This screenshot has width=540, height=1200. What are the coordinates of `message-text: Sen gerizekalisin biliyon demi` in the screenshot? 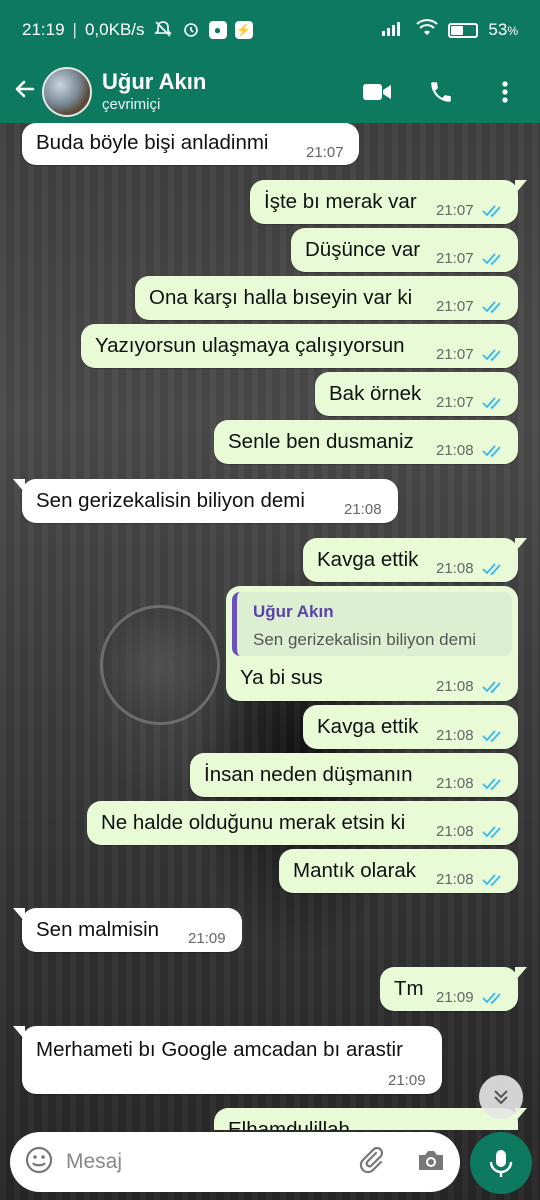 It's located at (170, 500).